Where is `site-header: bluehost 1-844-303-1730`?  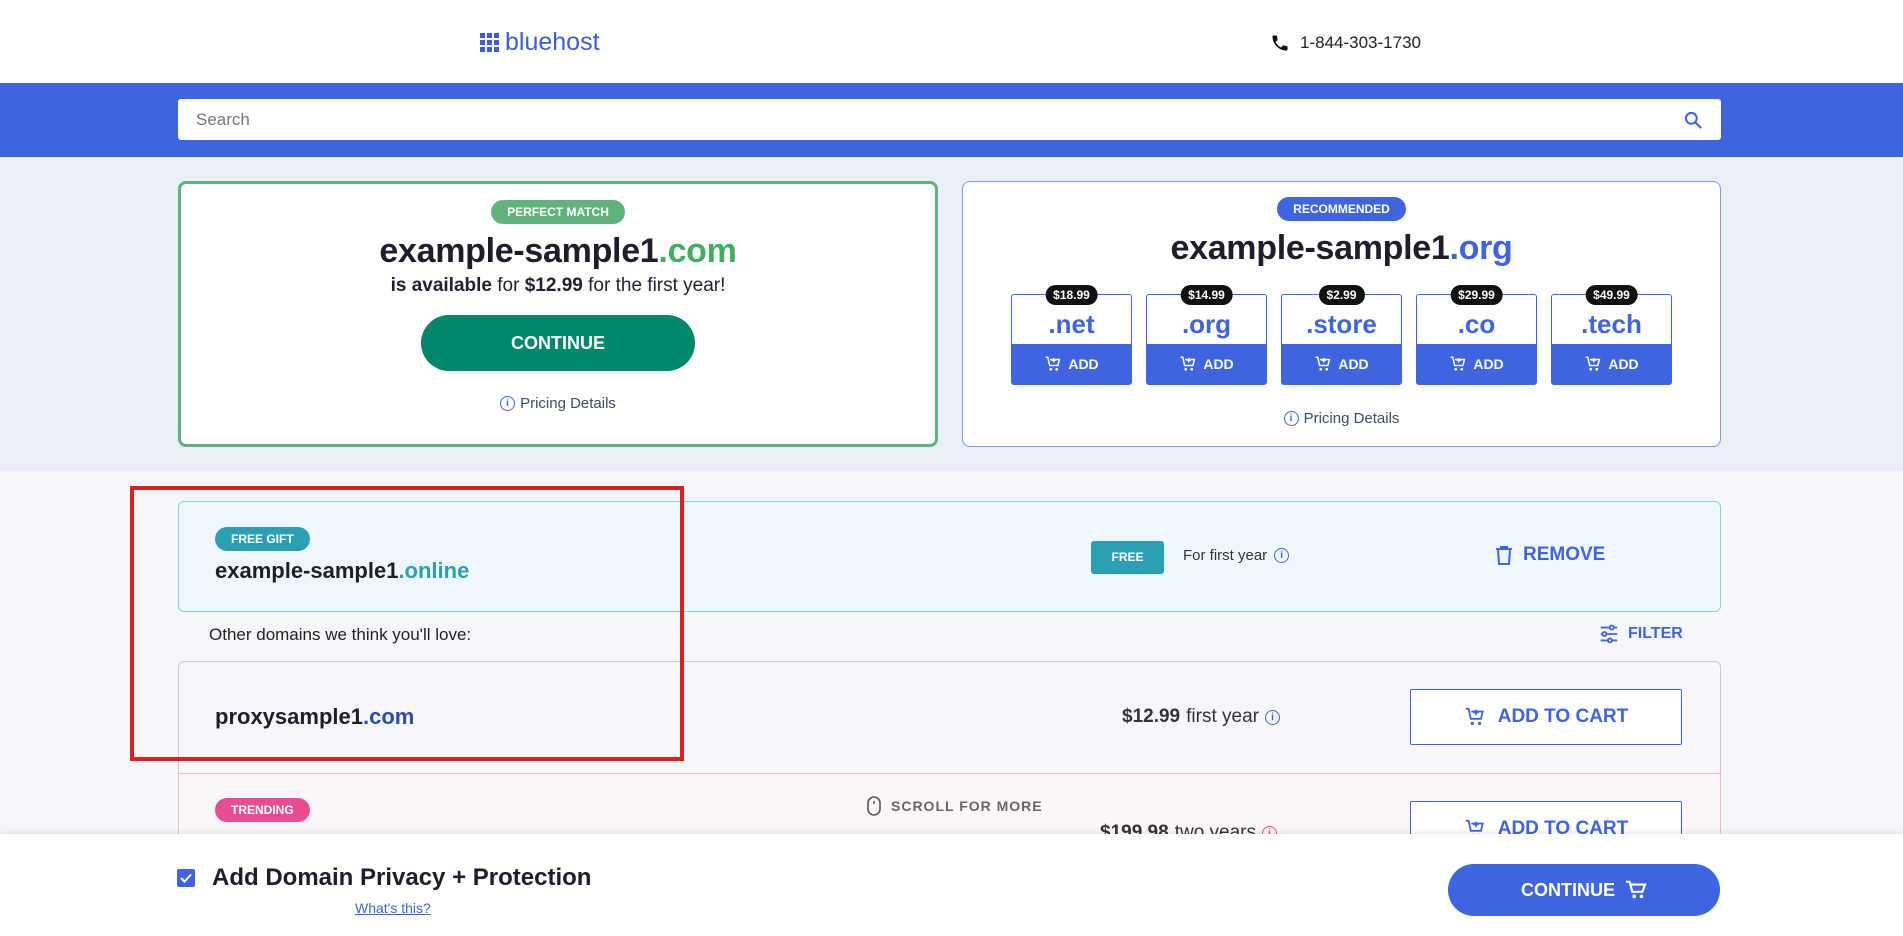 site-header: bluehost 1-844-303-1730 is located at coordinates (951, 41).